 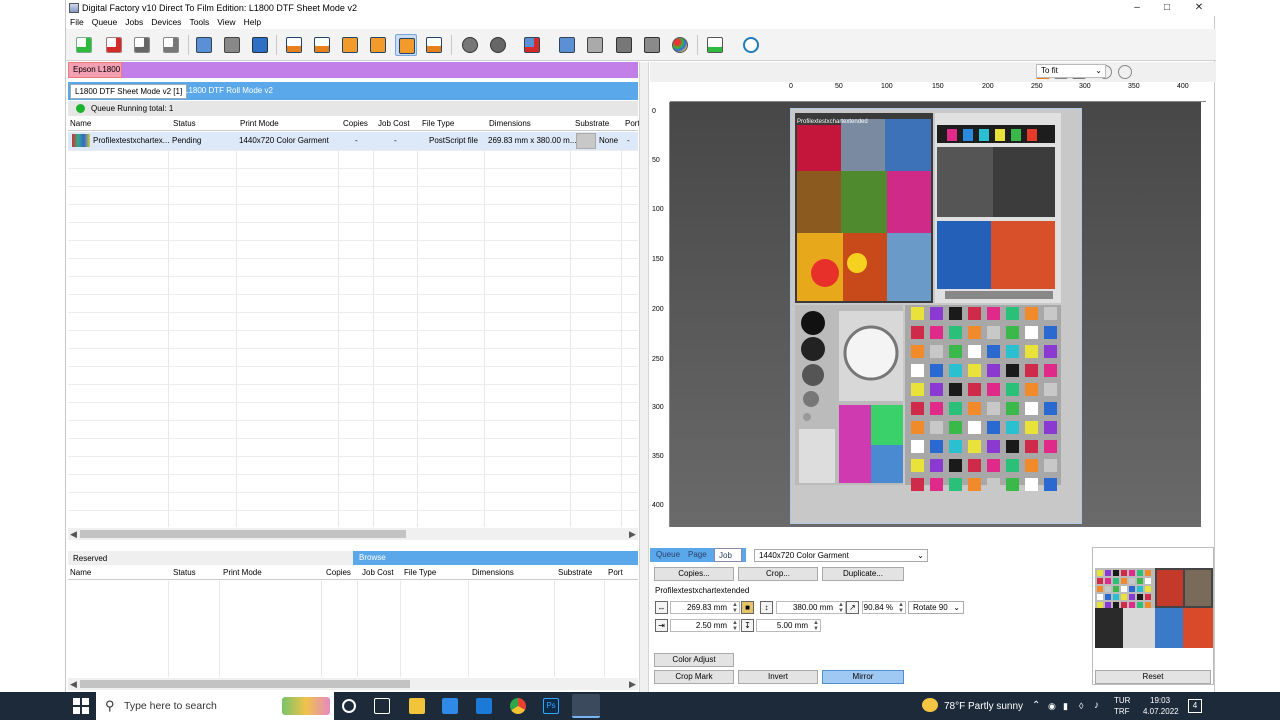 I want to click on rotate-button, so click(x=434, y=45).